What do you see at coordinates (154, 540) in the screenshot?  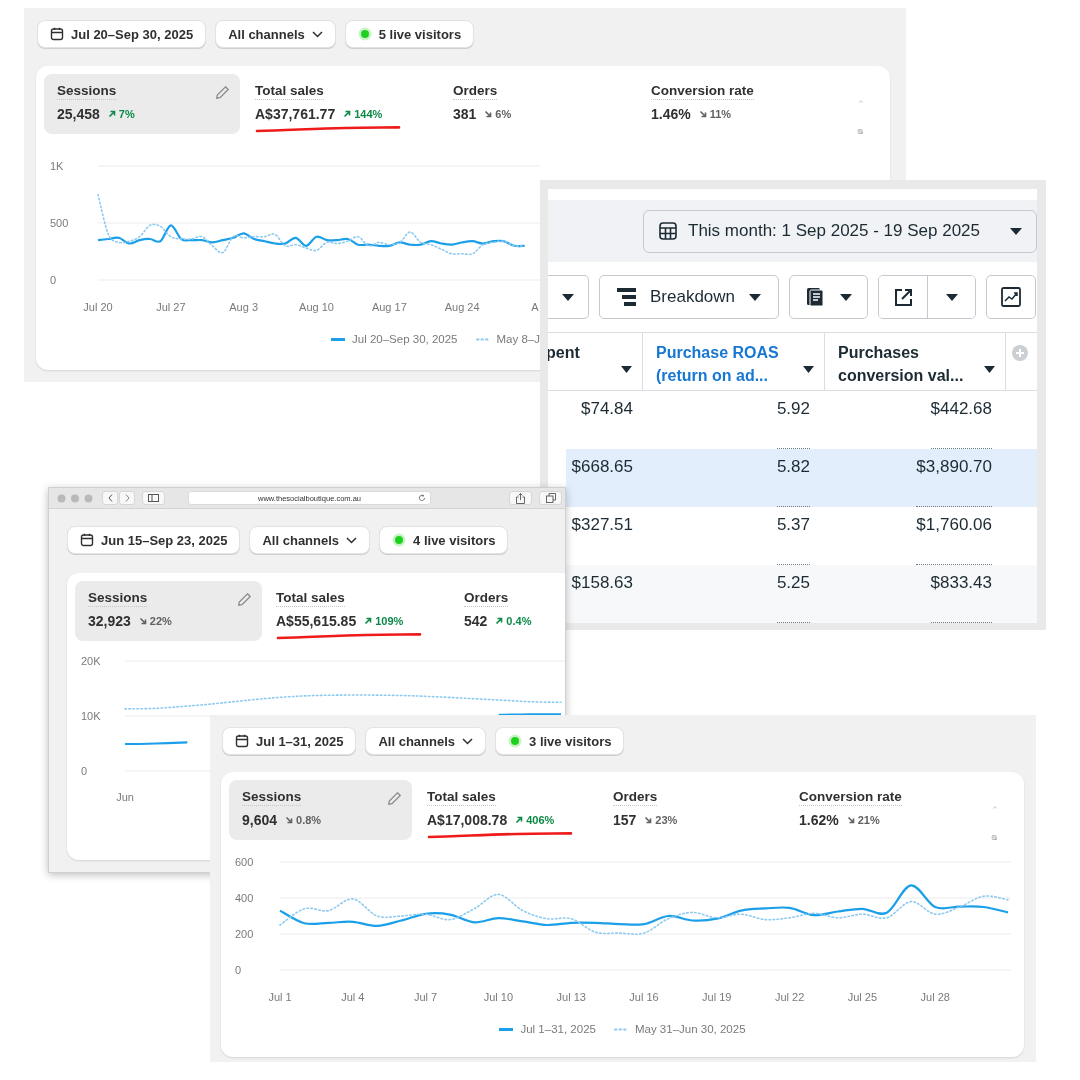 I see `date-range-button: Jun 15–Sep 23, 2025` at bounding box center [154, 540].